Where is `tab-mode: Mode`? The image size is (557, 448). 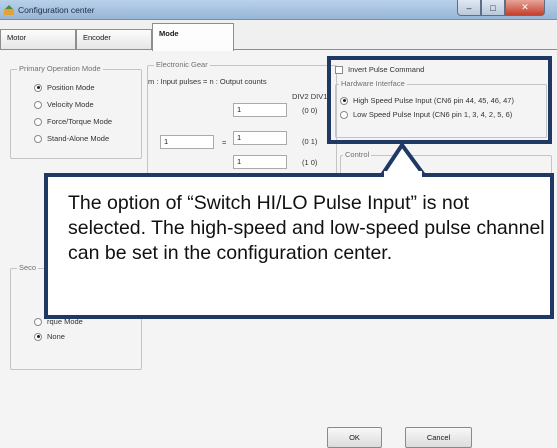 tab-mode: Mode is located at coordinates (193, 37).